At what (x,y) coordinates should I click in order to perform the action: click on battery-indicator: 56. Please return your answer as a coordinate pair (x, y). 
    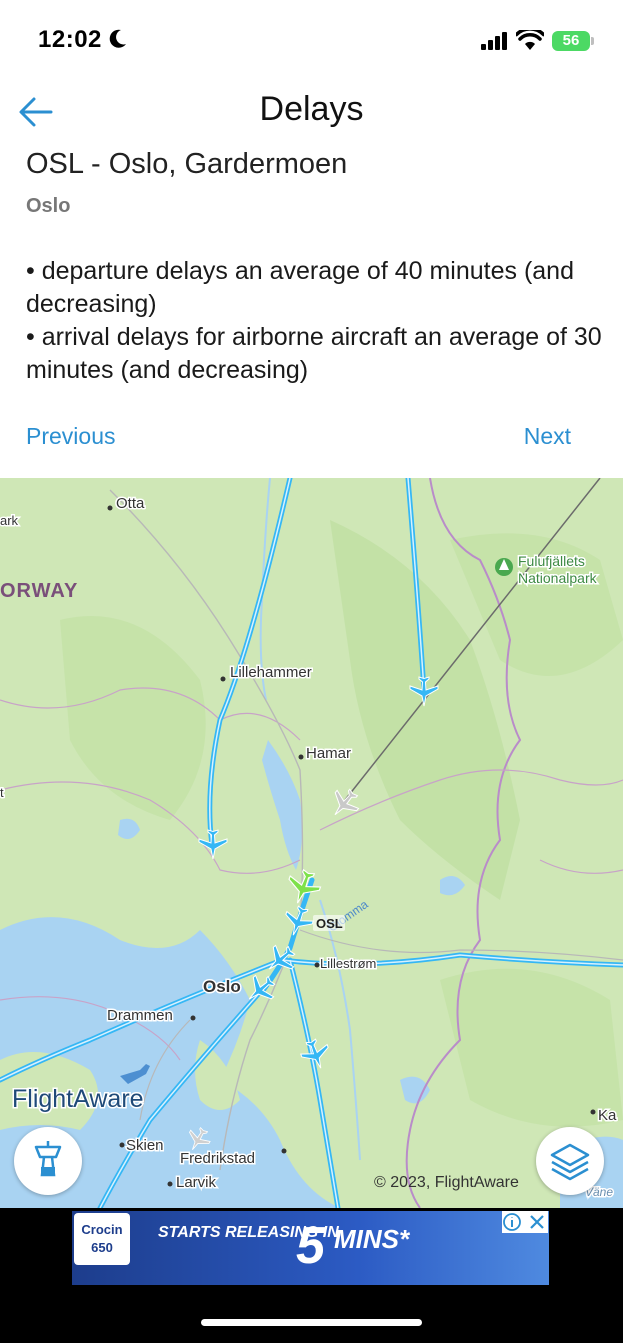
    Looking at the image, I should click on (571, 41).